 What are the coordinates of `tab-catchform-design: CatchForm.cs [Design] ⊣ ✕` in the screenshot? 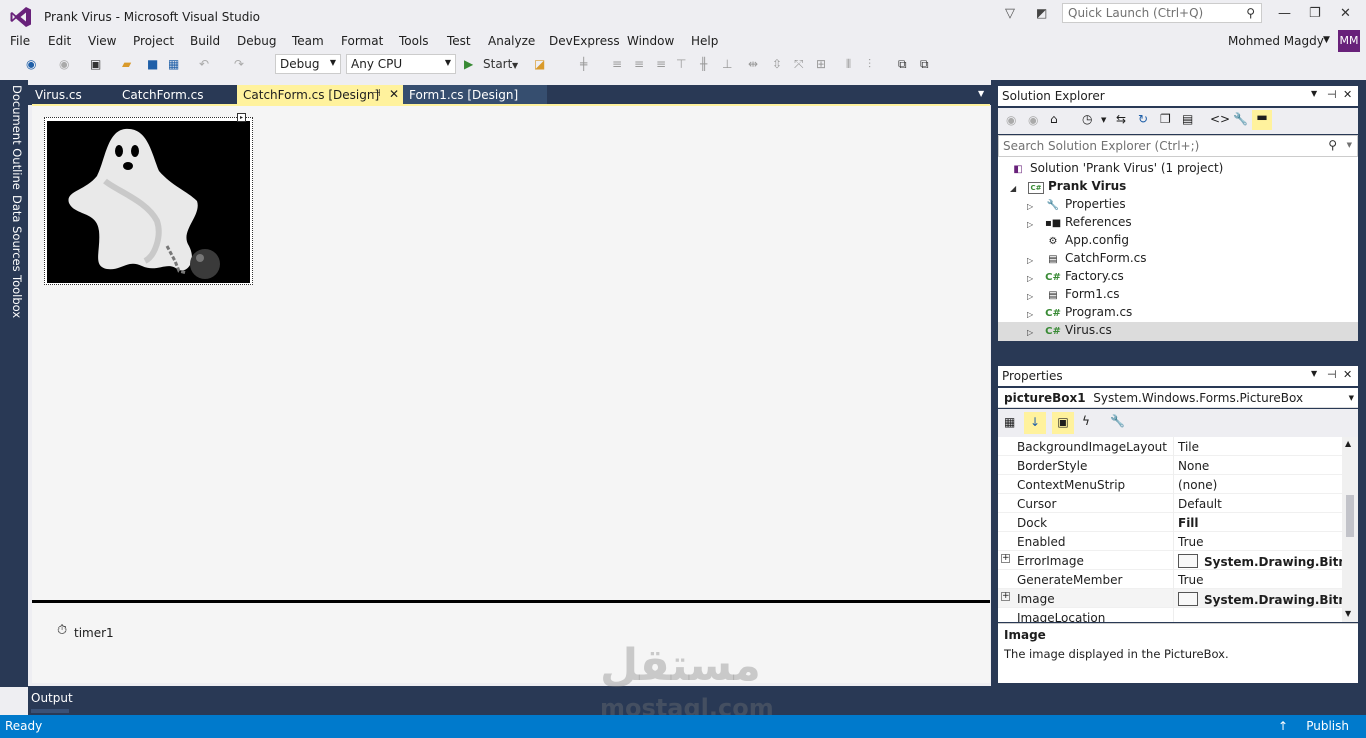 It's located at (320, 95).